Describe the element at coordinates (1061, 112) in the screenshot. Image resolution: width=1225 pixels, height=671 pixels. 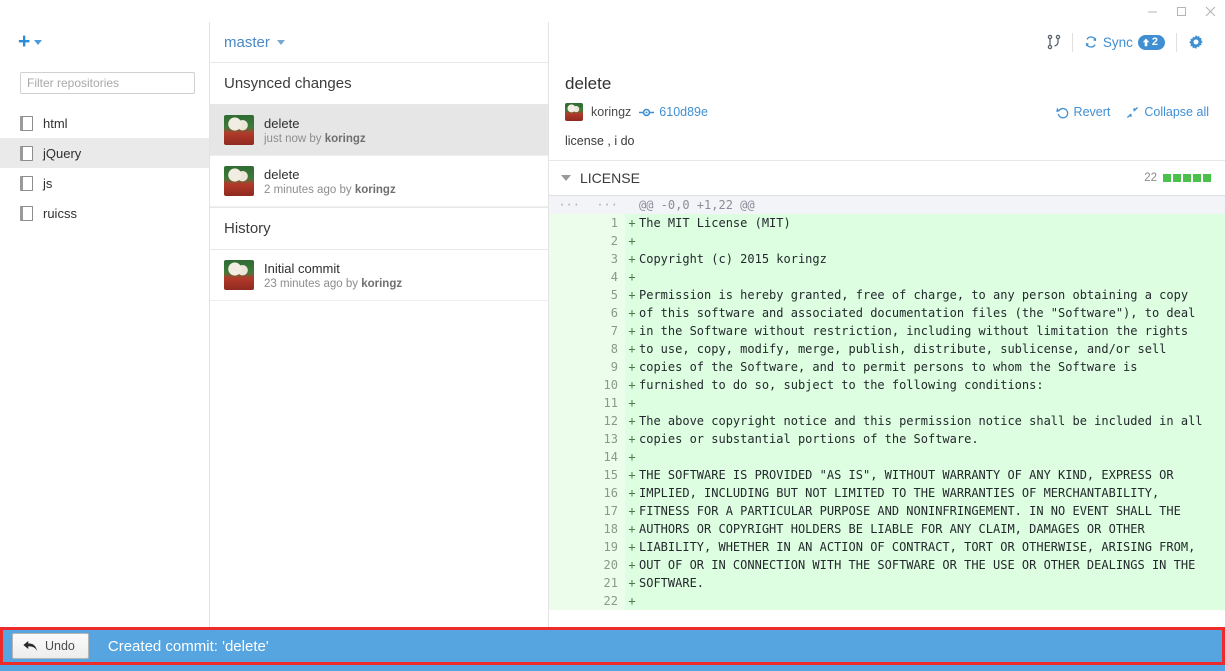
I see `revert-icon` at that location.